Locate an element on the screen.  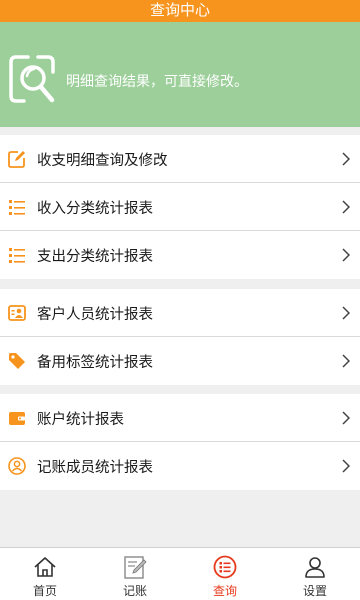
home-icon is located at coordinates (45, 567).